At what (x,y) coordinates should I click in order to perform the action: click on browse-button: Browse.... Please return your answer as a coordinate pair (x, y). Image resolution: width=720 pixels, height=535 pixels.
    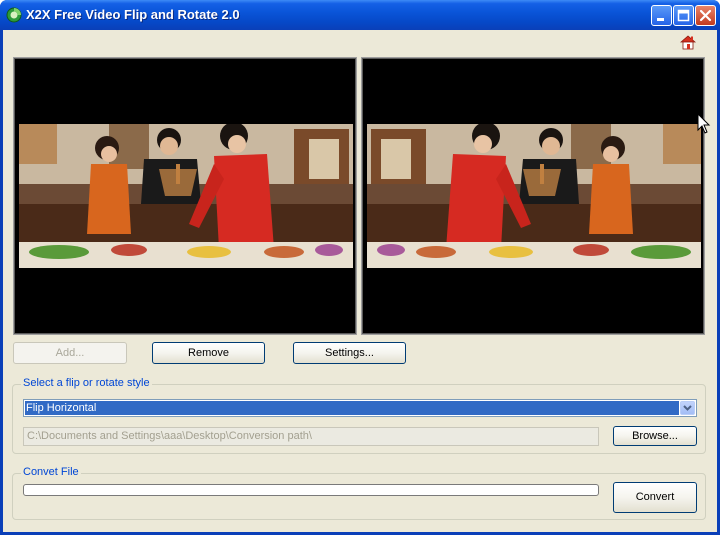
    Looking at the image, I should click on (655, 436).